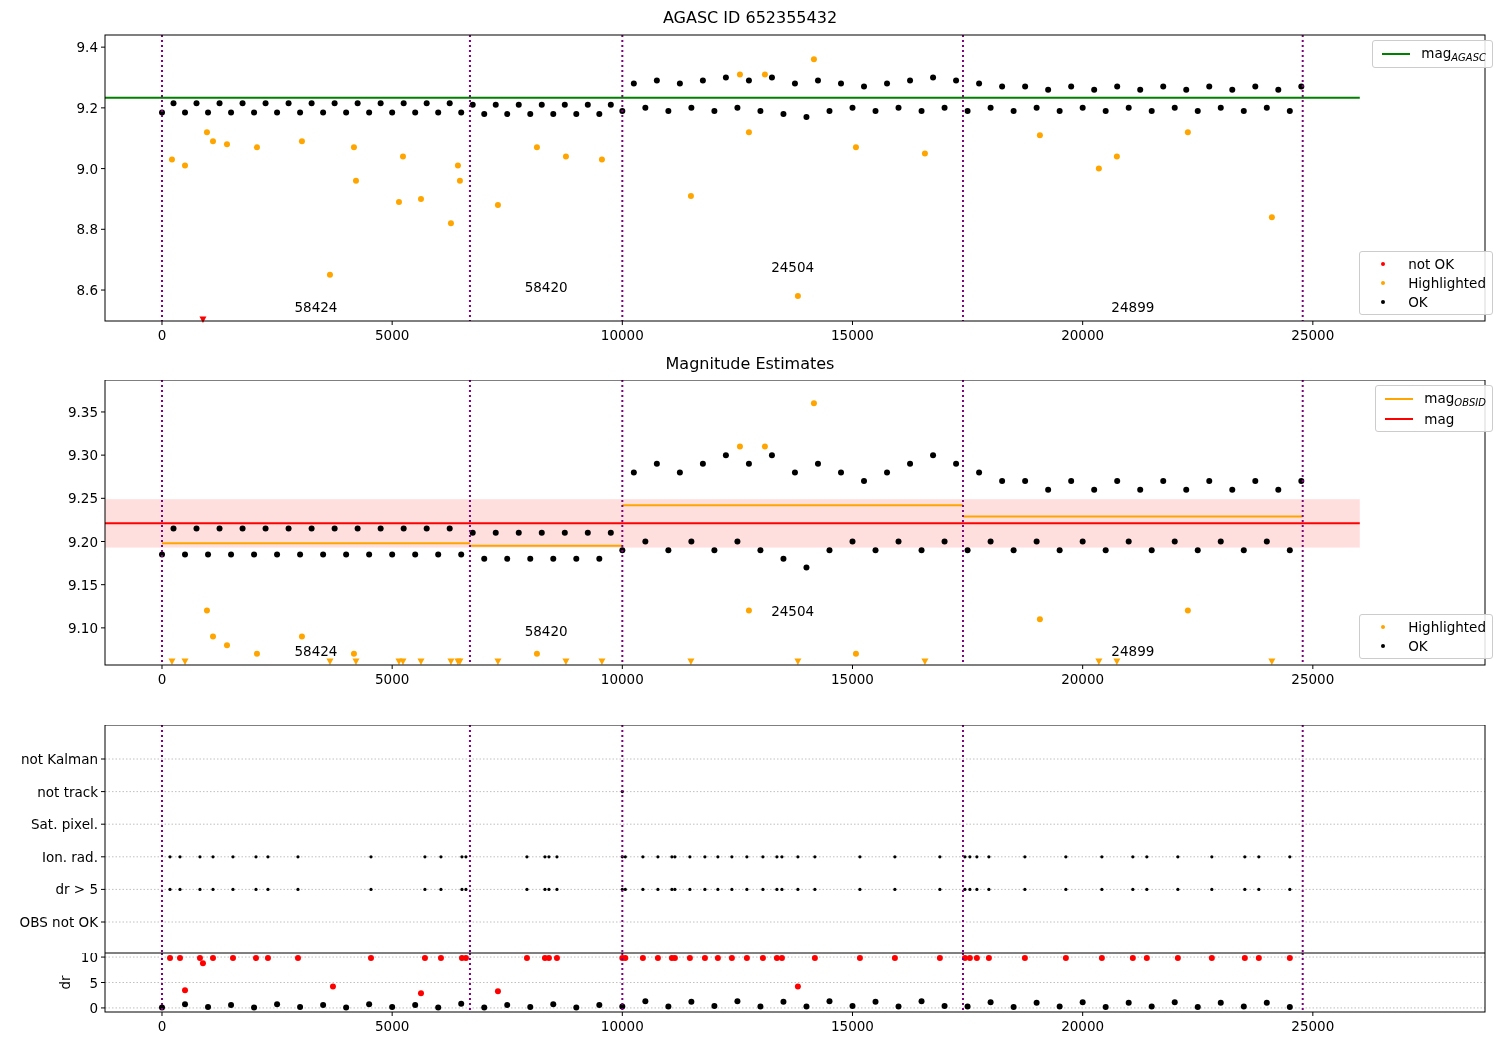  Describe the element at coordinates (82, 411) in the screenshot. I see `y-tick-label: 9.35` at that location.